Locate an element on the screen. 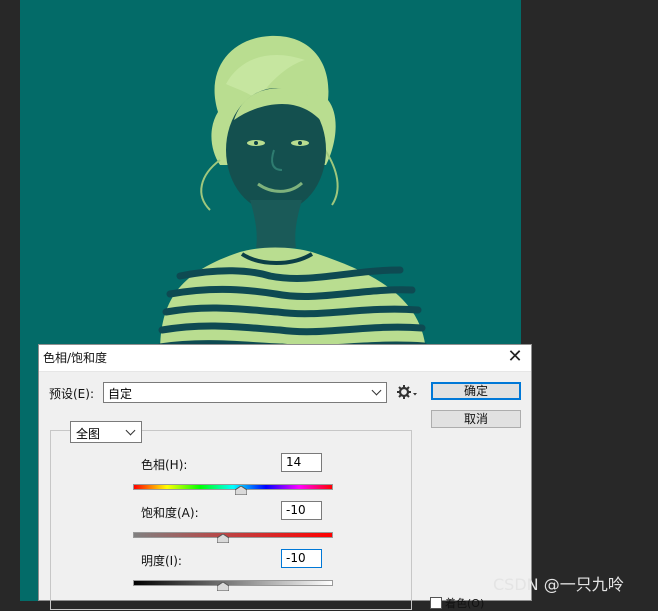 The image size is (658, 611). lightness-field: -10 is located at coordinates (301, 558).